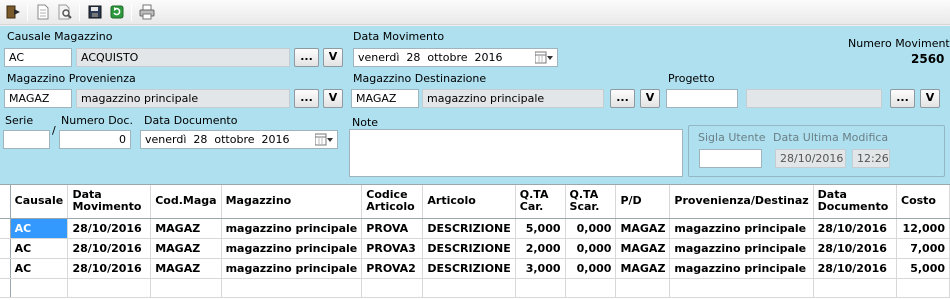 Image resolution: width=950 pixels, height=300 pixels. What do you see at coordinates (540, 248) in the screenshot?
I see `cell-qta-car: 2,000` at bounding box center [540, 248].